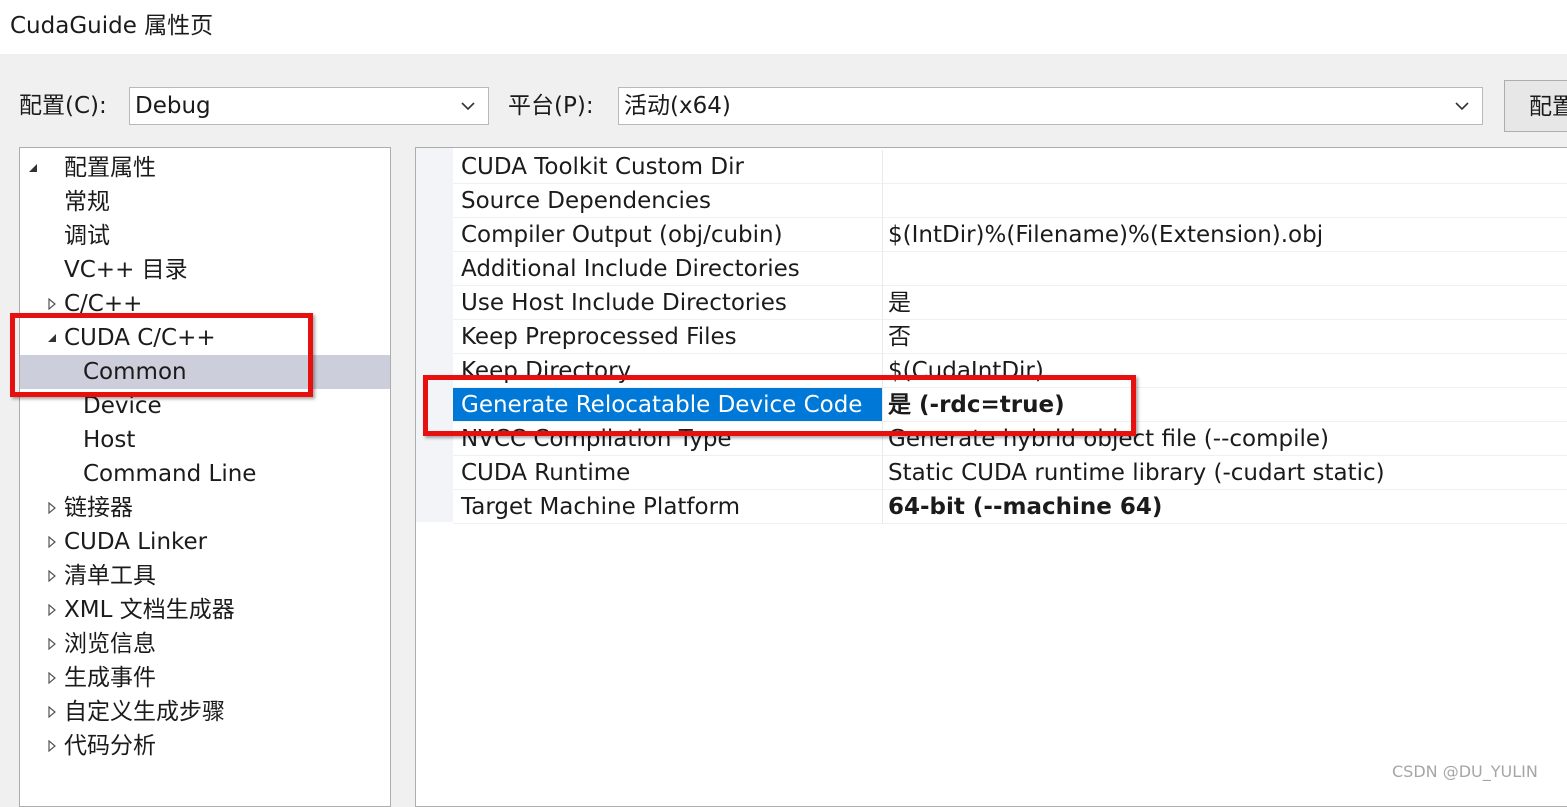 This screenshot has height=807, width=1567. Describe the element at coordinates (135, 372) in the screenshot. I see `tree-item-label: Common` at that location.